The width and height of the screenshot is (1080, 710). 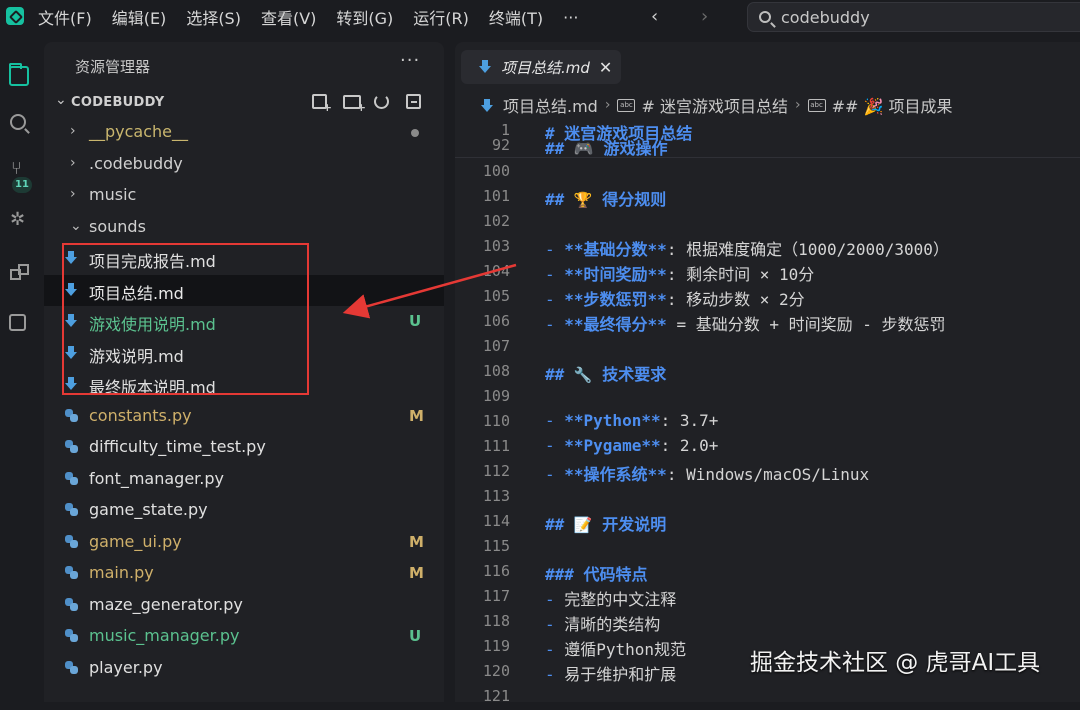 What do you see at coordinates (714, 105) in the screenshot?
I see `breadcrumb-item: # 迷宫游戏项目总结` at bounding box center [714, 105].